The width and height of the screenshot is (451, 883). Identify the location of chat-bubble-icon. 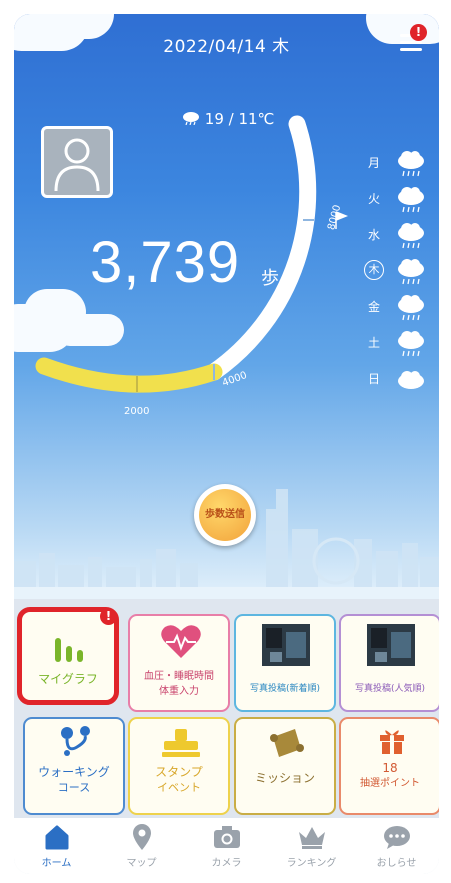
(397, 837).